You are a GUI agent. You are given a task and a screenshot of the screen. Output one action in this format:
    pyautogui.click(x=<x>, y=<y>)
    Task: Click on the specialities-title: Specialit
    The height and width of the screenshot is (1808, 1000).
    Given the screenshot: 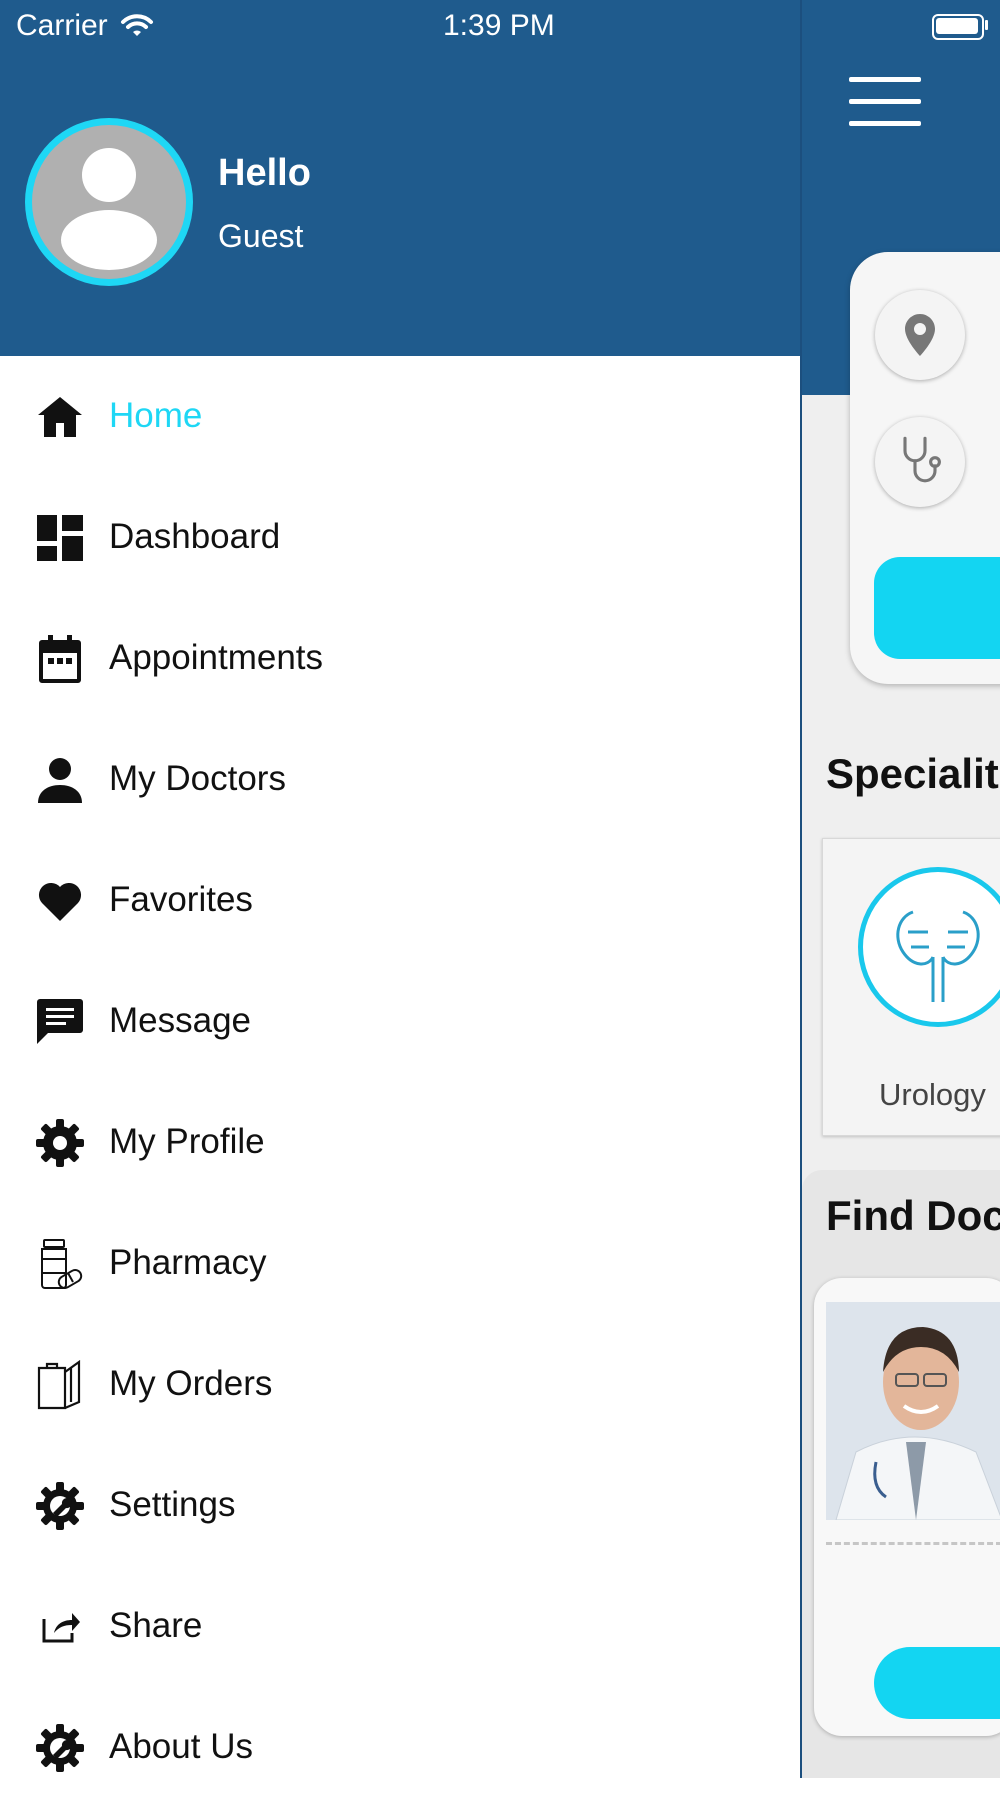 What is the action you would take?
    pyautogui.click(x=912, y=773)
    